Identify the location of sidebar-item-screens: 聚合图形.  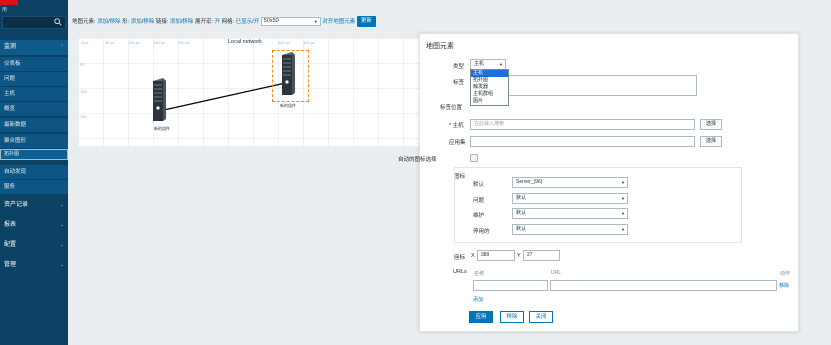
(34, 141).